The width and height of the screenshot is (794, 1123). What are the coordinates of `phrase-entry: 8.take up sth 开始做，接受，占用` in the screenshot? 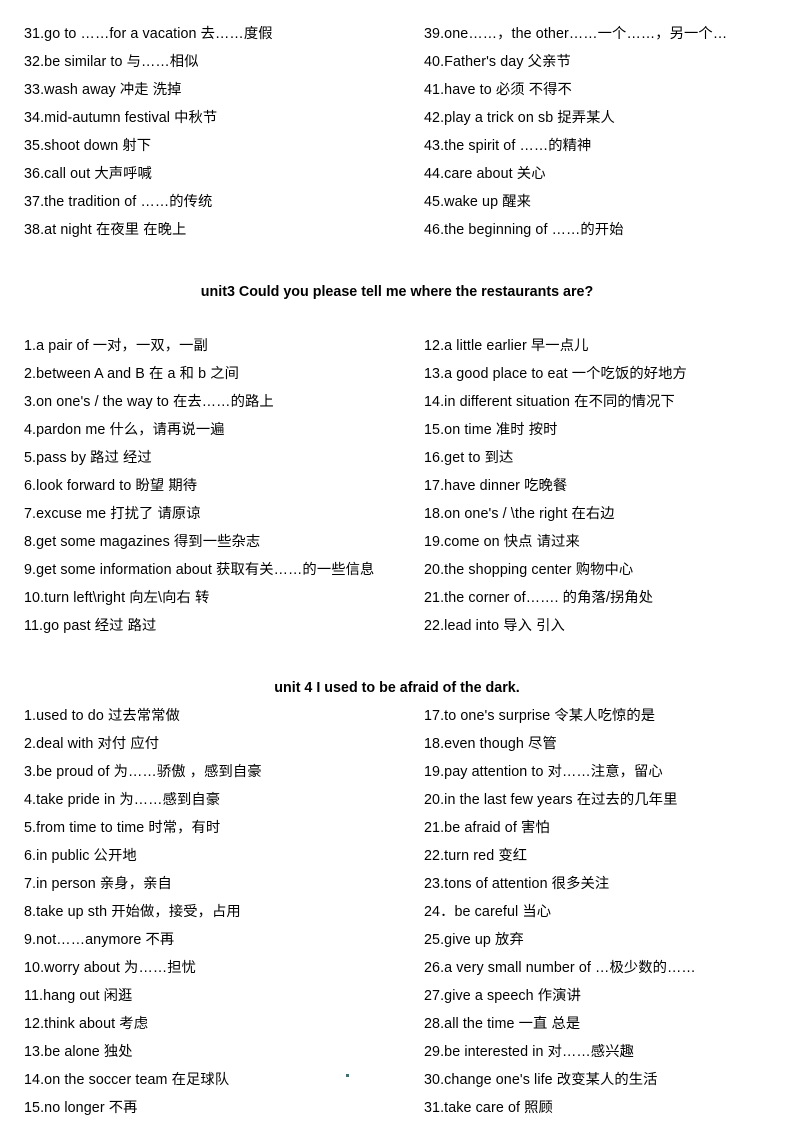 It's located at (132, 912).